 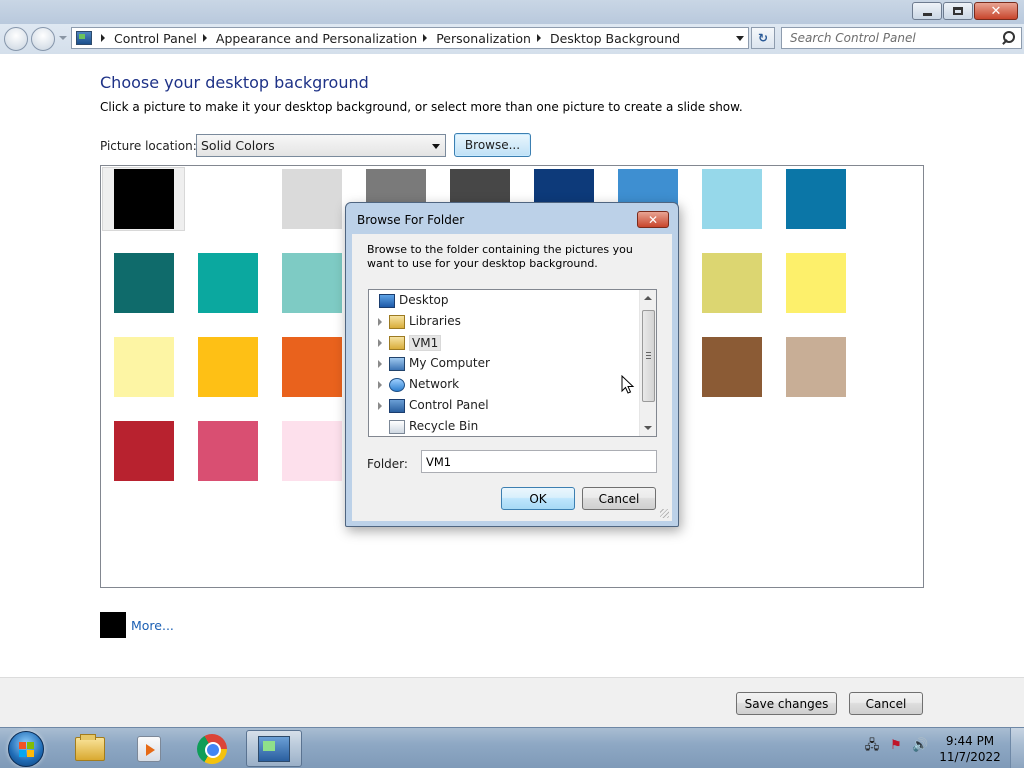 I want to click on window-controls: ✕, so click(x=965, y=11).